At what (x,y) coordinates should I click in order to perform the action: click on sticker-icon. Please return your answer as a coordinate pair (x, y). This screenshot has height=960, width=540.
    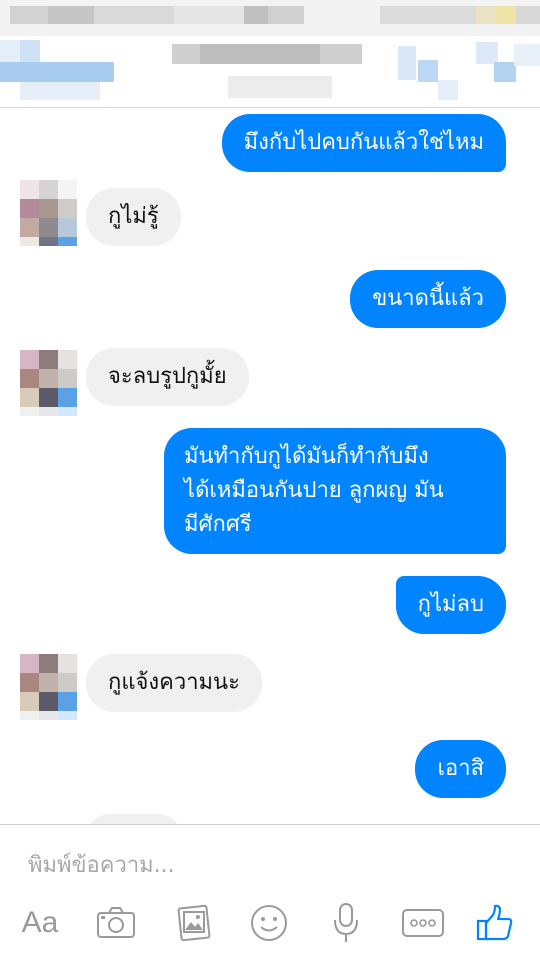
    Looking at the image, I should click on (269, 923).